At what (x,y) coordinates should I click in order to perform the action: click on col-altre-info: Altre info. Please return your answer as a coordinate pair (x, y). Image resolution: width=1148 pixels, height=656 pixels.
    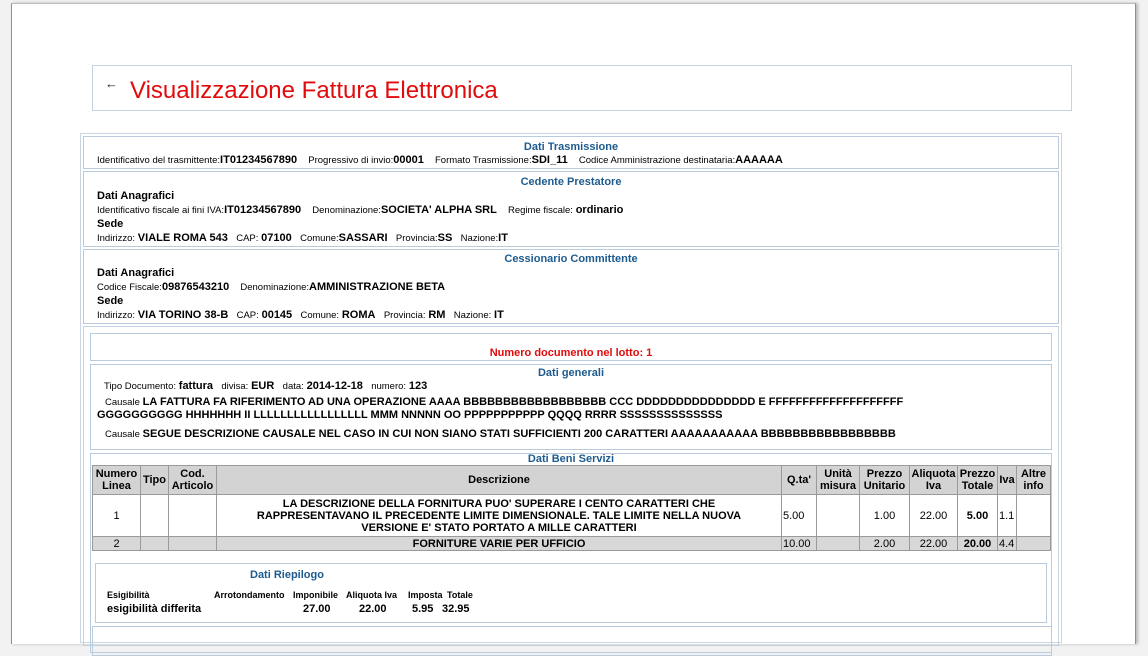
    Looking at the image, I should click on (1033, 480).